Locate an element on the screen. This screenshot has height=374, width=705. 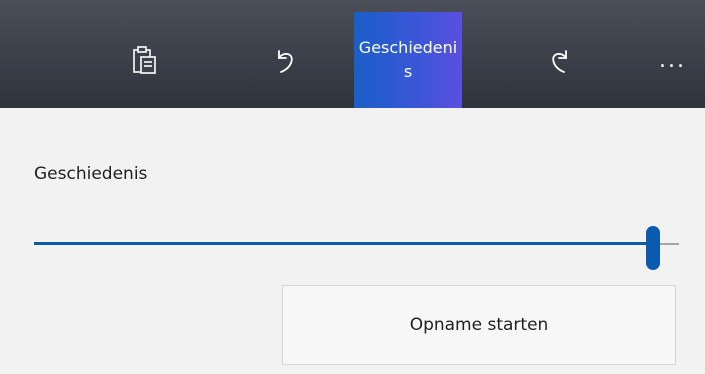
history-tab-button: Geschiedenis is located at coordinates (408, 60).